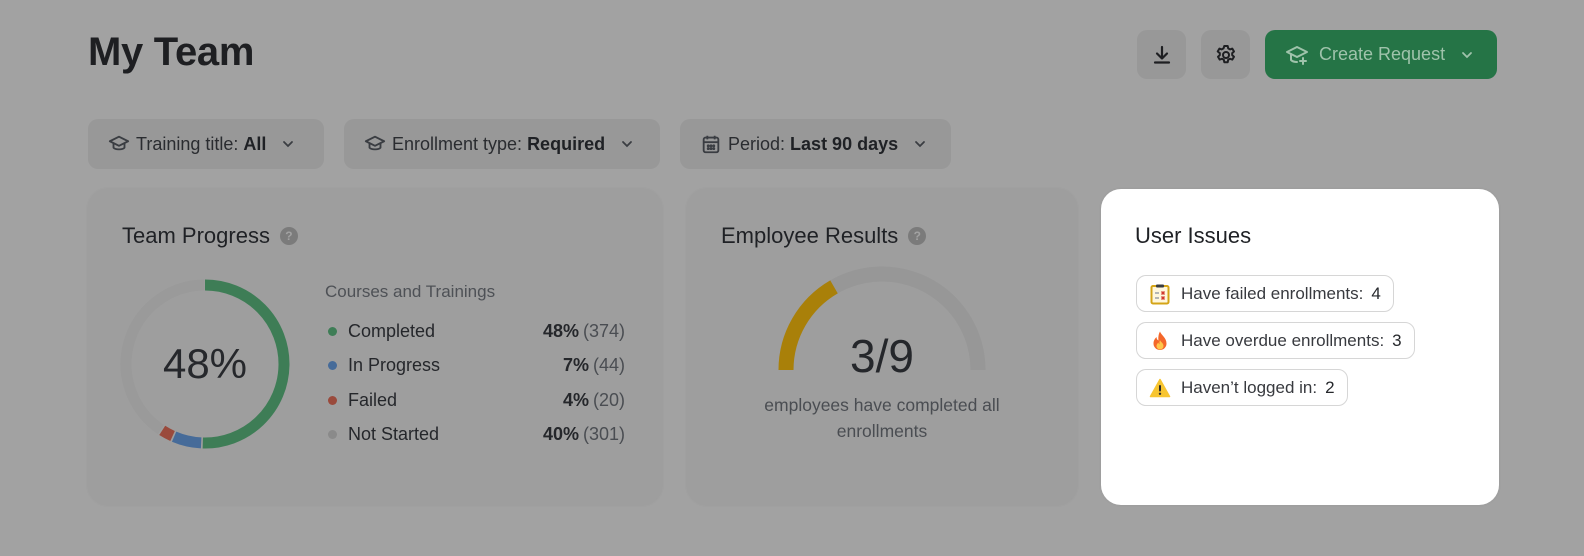  I want to click on legend-count: (44), so click(608, 365).